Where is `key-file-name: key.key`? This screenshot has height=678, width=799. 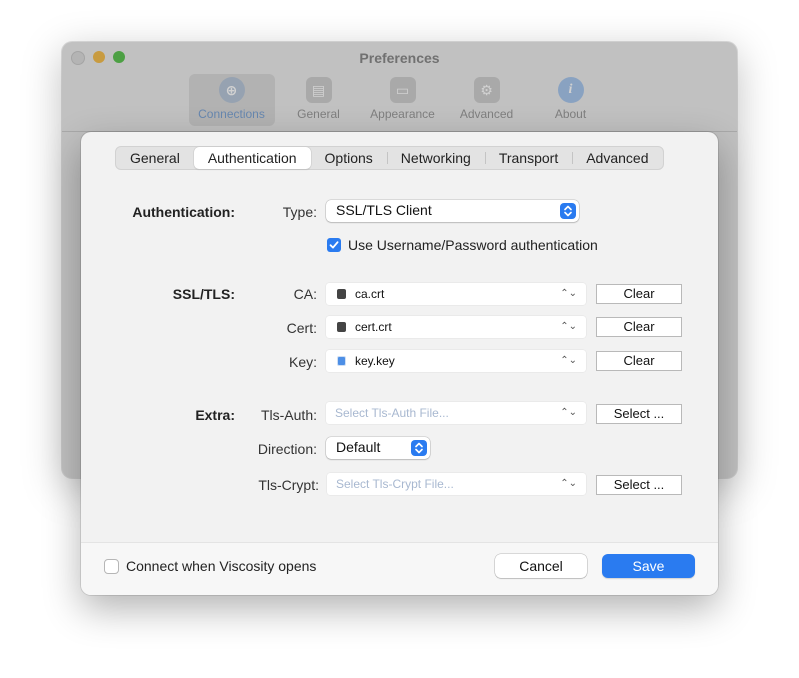 key-file-name: key.key is located at coordinates (375, 361).